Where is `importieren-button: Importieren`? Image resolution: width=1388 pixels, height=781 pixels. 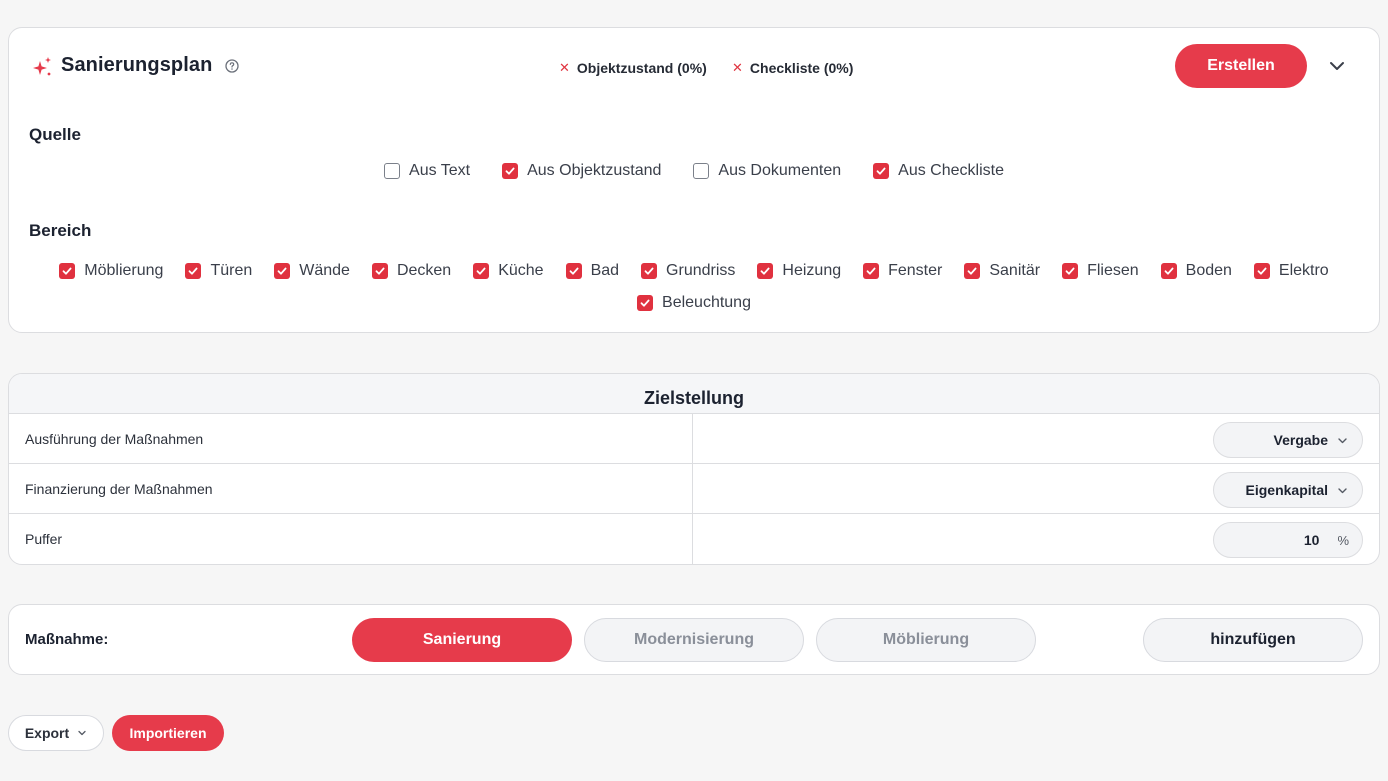
importieren-button: Importieren is located at coordinates (168, 733).